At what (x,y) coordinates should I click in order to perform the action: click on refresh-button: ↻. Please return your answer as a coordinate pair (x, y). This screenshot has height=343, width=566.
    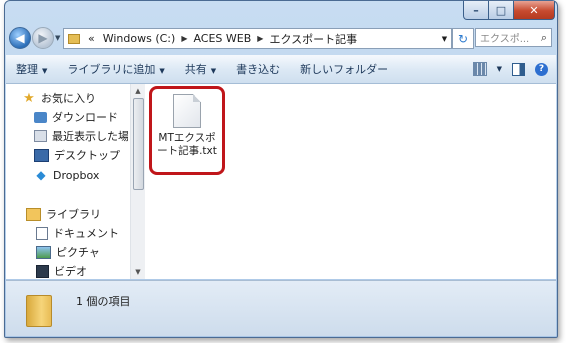
    Looking at the image, I should click on (463, 38).